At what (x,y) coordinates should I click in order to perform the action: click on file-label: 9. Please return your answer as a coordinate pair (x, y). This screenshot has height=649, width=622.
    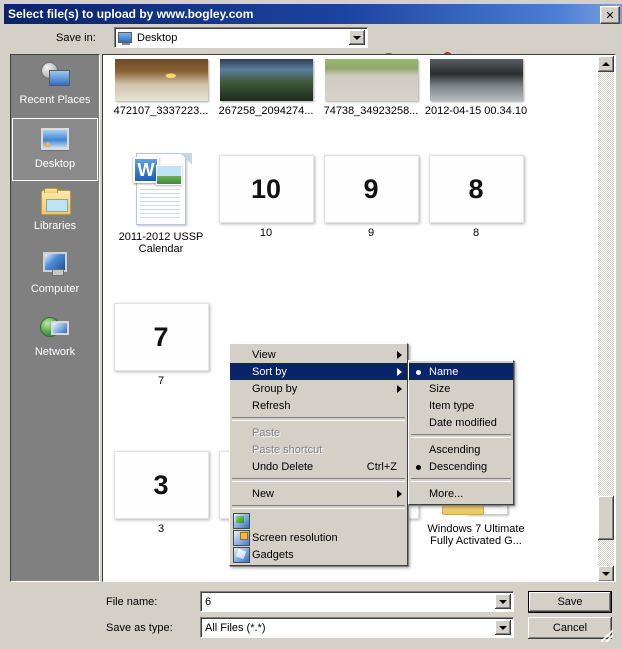
    Looking at the image, I should click on (371, 233).